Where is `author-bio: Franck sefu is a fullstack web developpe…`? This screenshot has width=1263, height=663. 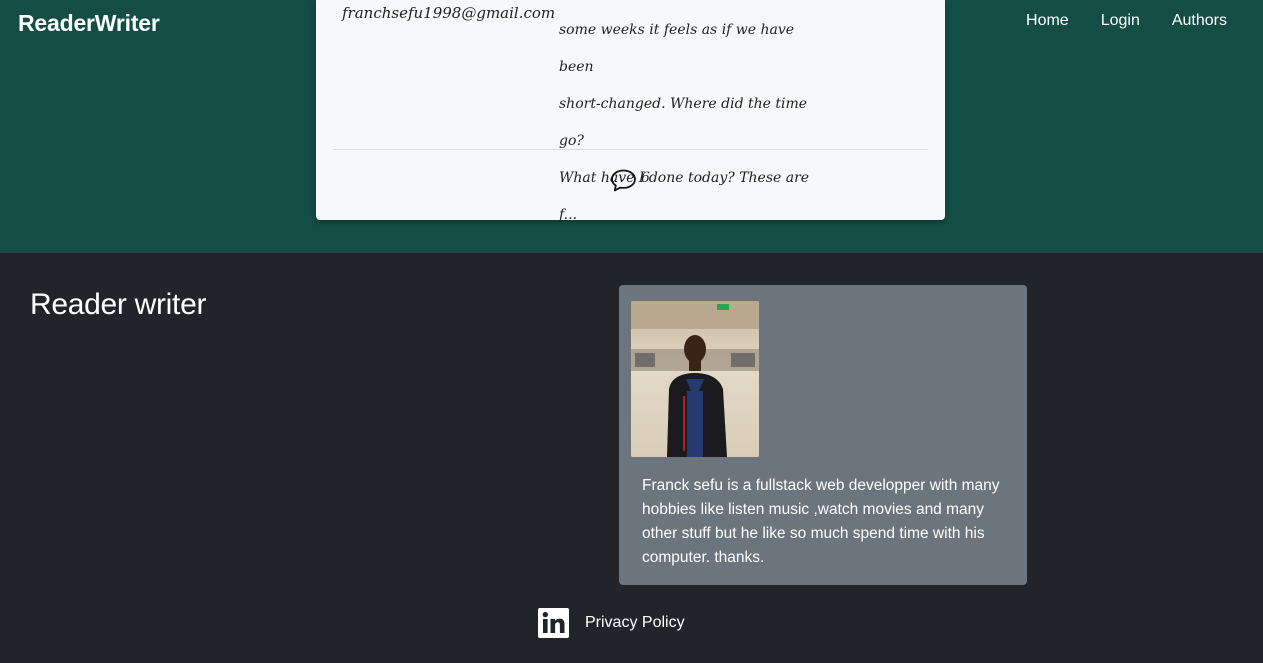
author-bio: Franck sefu is a fullstack web developpe… is located at coordinates (821, 521).